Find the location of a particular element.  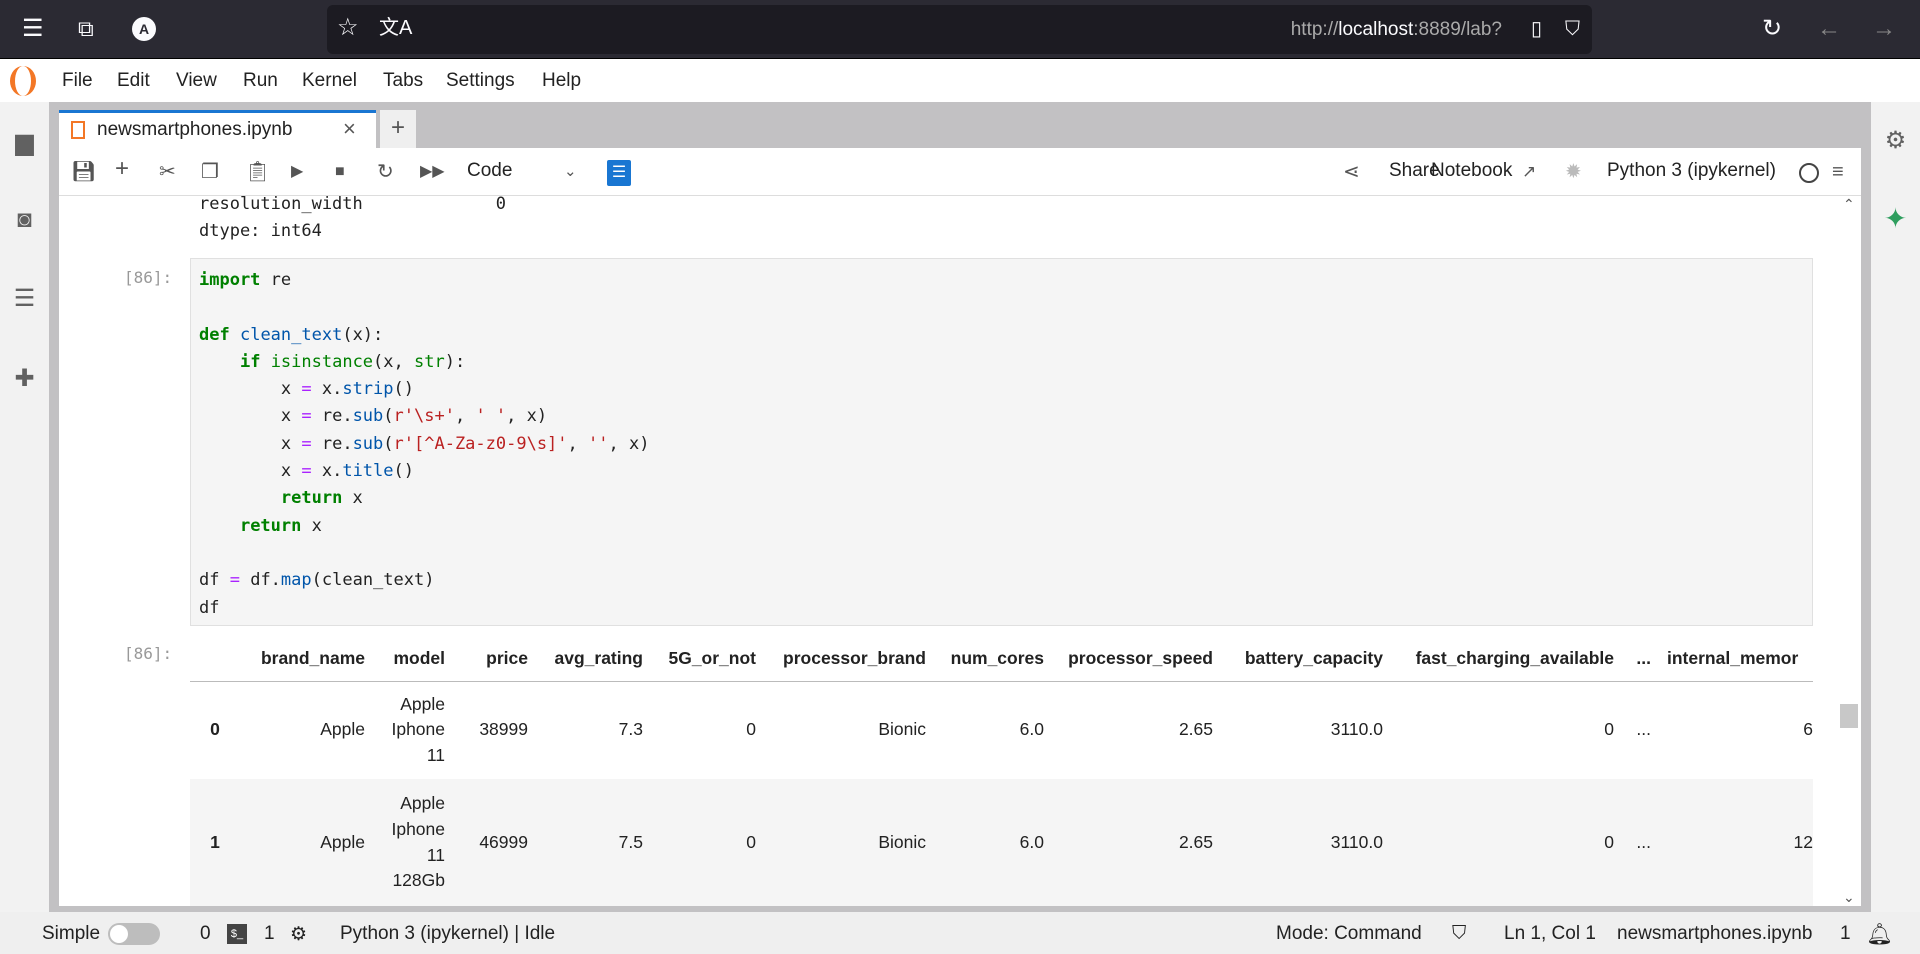

property-inspector-button: ☰ is located at coordinates (619, 173).